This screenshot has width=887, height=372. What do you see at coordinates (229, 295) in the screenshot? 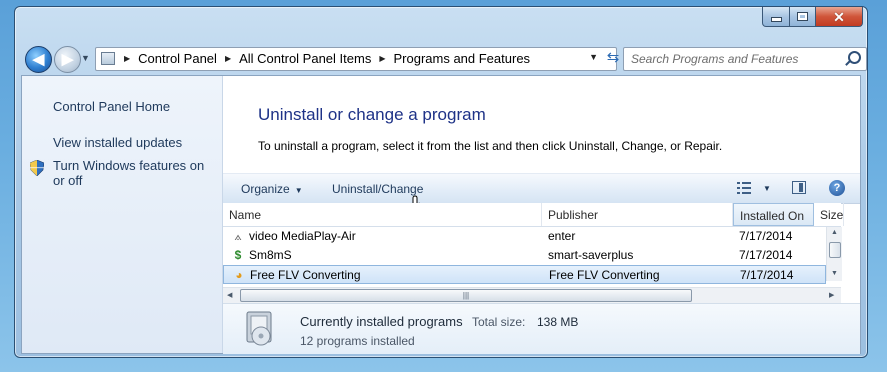
I see `scroll-left-icon: ◀` at bounding box center [229, 295].